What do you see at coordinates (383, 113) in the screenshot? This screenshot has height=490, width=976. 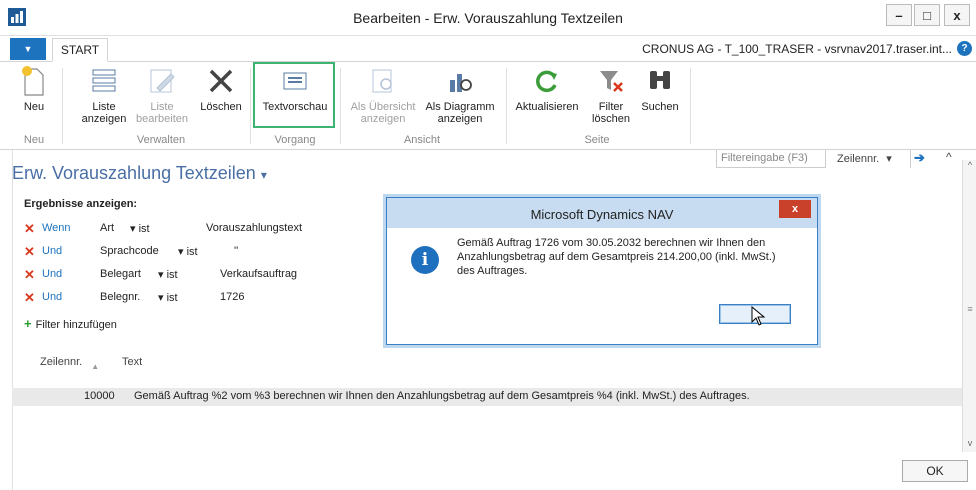 I see `overview-label: Als Übersicht anzeigen` at bounding box center [383, 113].